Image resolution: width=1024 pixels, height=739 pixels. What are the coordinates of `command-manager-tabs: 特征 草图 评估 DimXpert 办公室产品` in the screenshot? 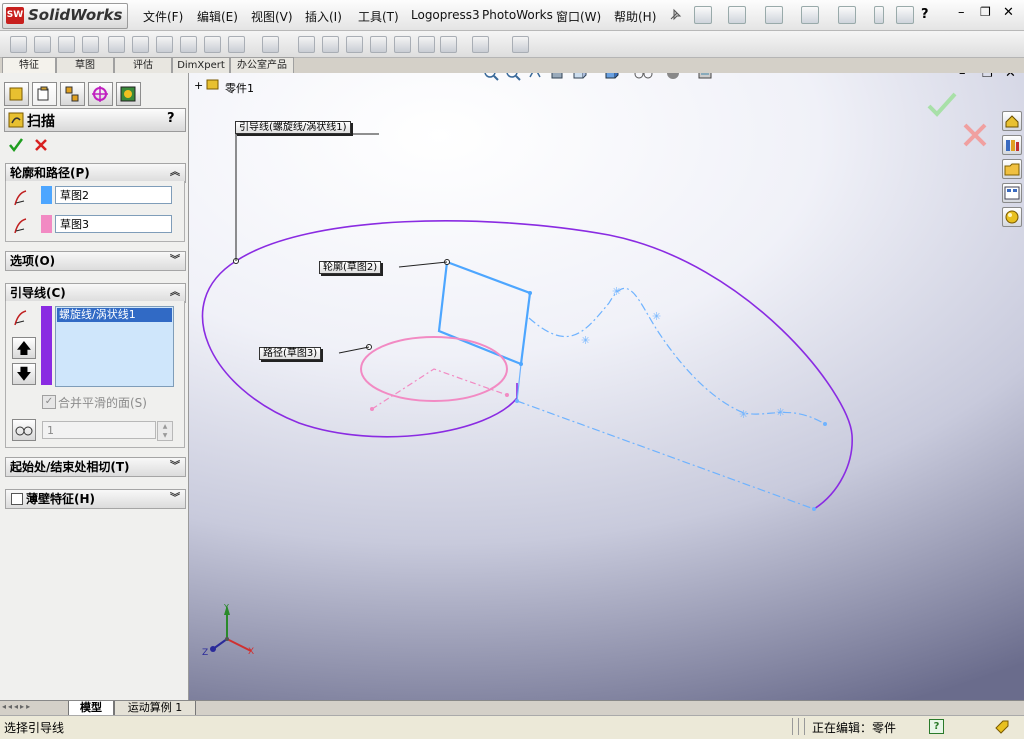 It's located at (150, 65).